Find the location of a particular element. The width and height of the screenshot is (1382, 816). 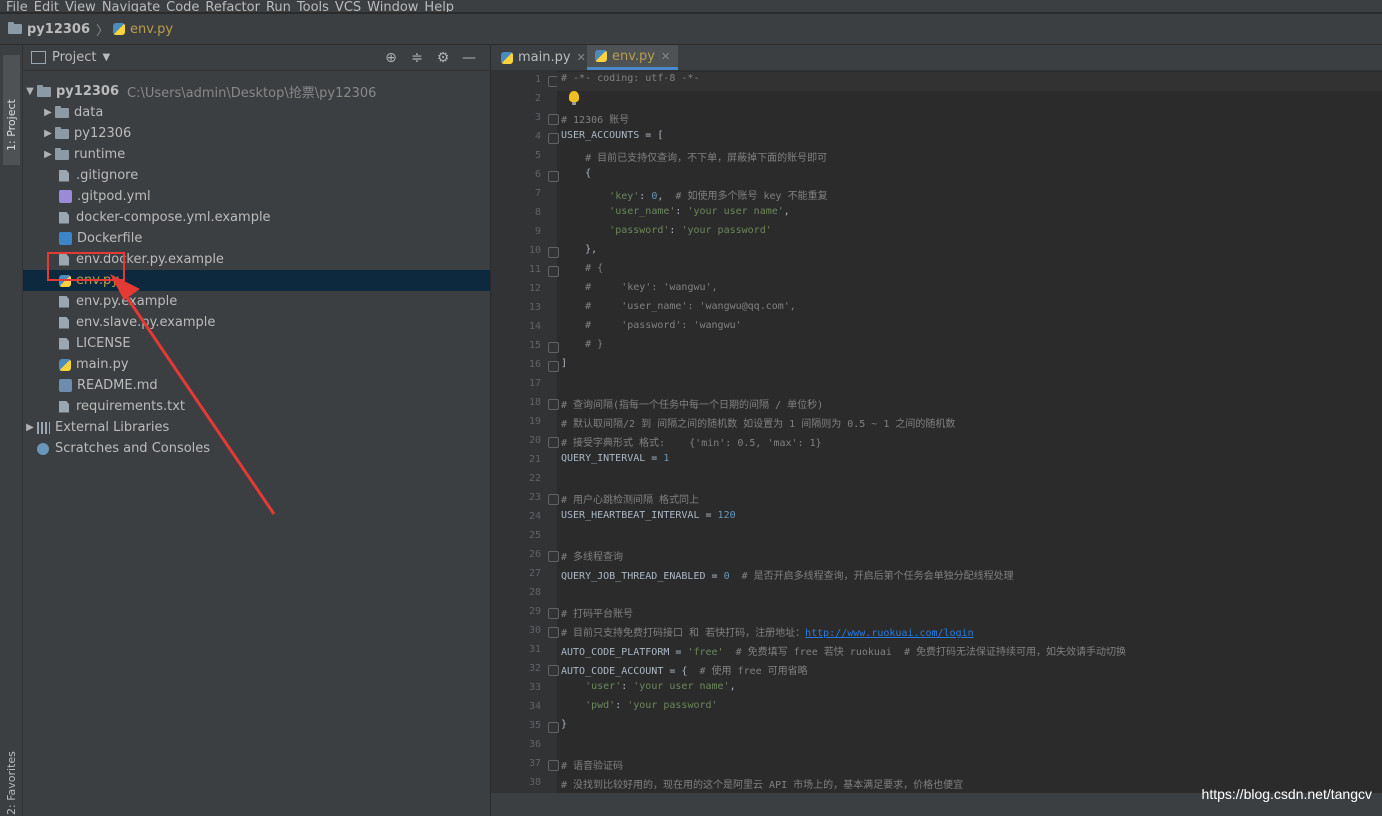

annotation-arrow is located at coordinates (193, 394).